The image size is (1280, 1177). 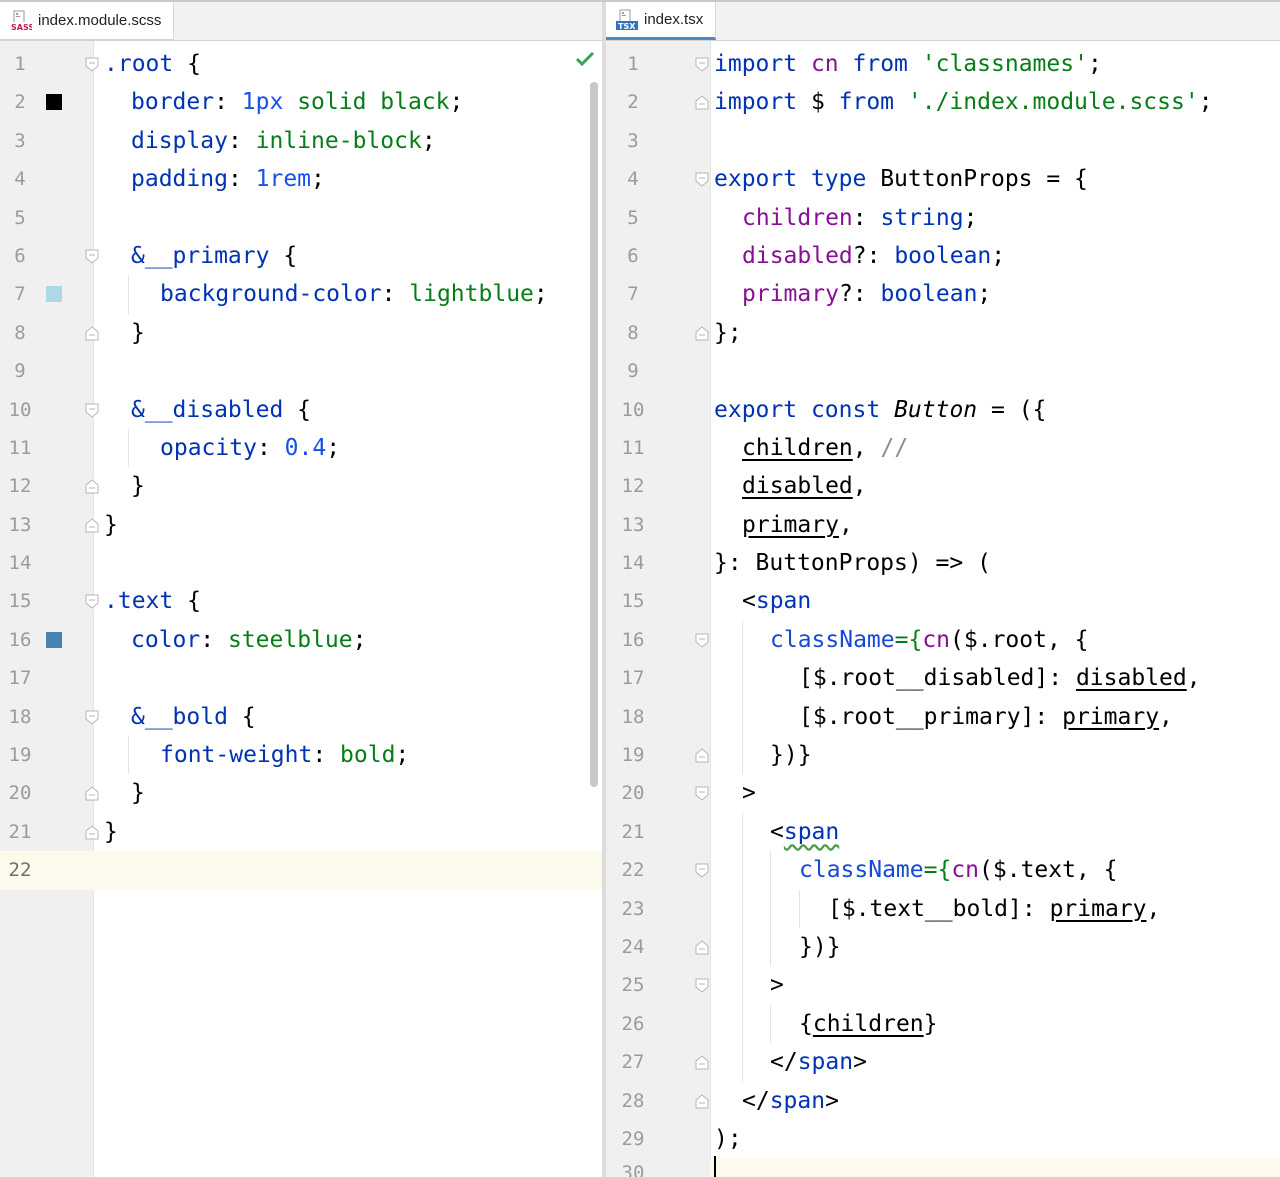 What do you see at coordinates (943, 410) in the screenshot?
I see `code-line: 10 export const Button = ({` at bounding box center [943, 410].